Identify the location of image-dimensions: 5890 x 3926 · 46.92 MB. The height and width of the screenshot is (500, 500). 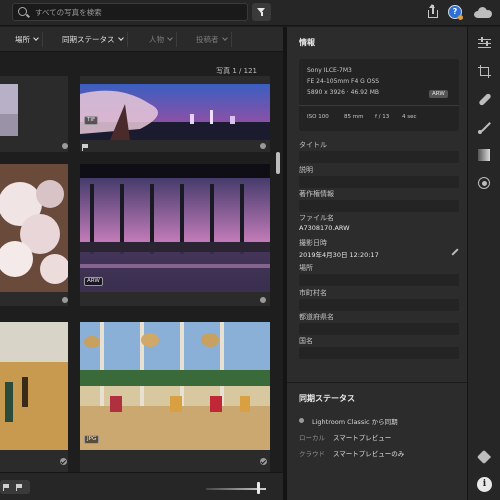
(343, 92).